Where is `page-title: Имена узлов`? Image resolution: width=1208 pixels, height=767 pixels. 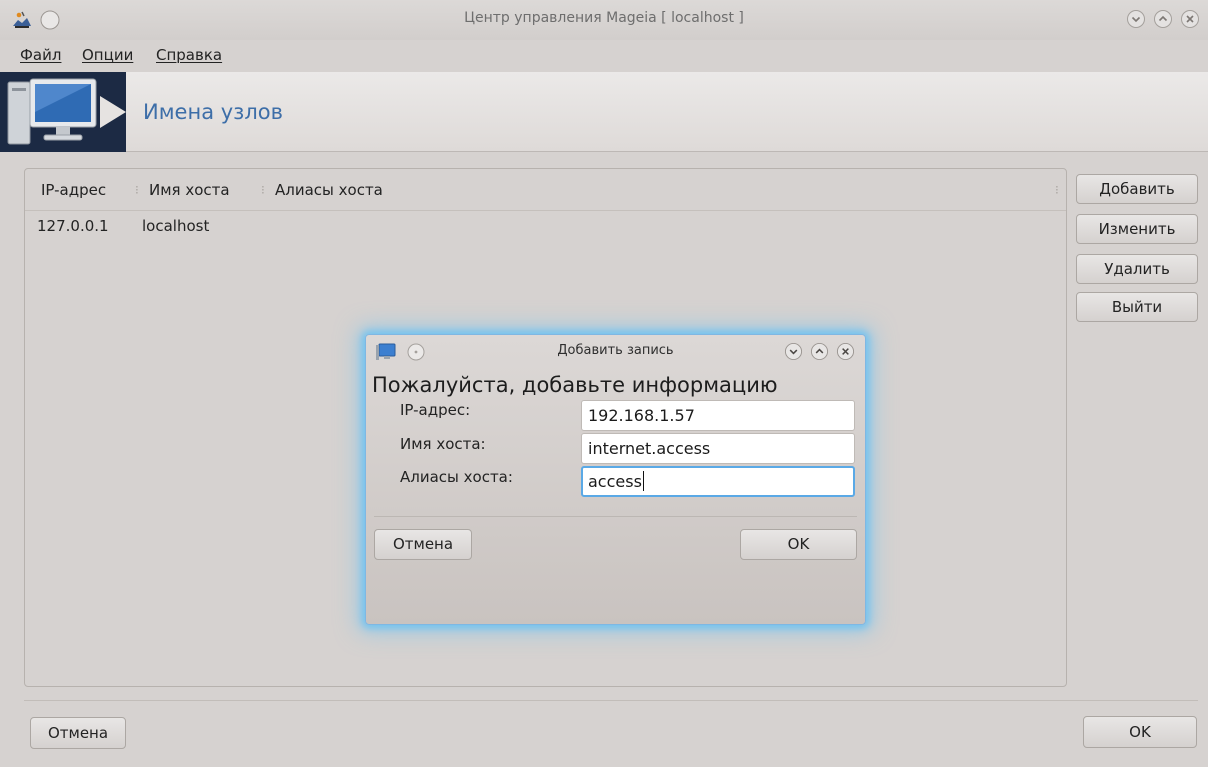 page-title: Имена узлов is located at coordinates (213, 112).